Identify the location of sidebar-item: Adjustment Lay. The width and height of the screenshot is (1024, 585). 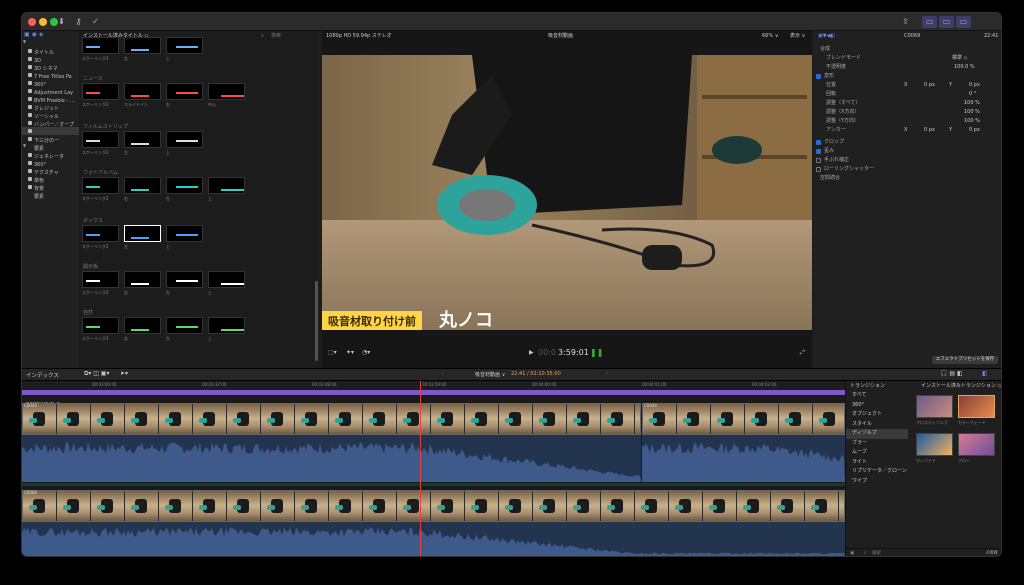
(50, 87).